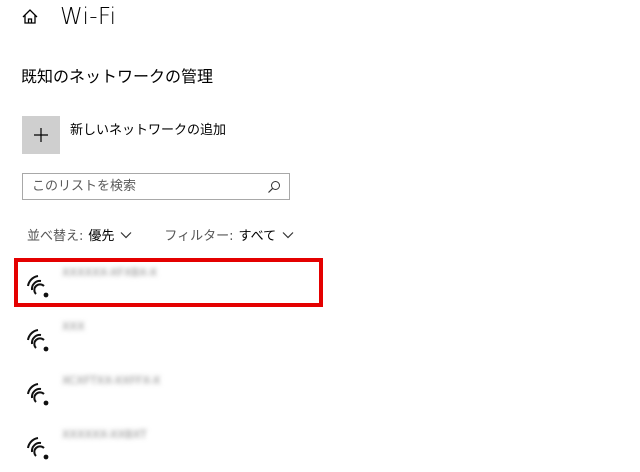 The height and width of the screenshot is (472, 640). I want to click on filter-value: すべて, so click(257, 236).